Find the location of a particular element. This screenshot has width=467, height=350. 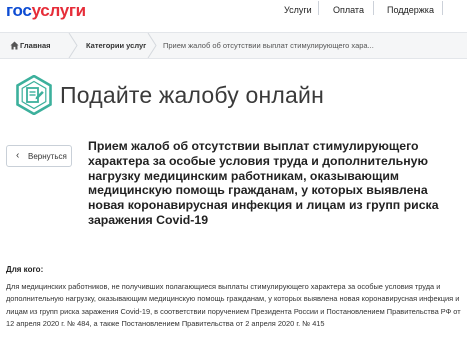

breadcrumb-categories: Категории услуг is located at coordinates (116, 45).